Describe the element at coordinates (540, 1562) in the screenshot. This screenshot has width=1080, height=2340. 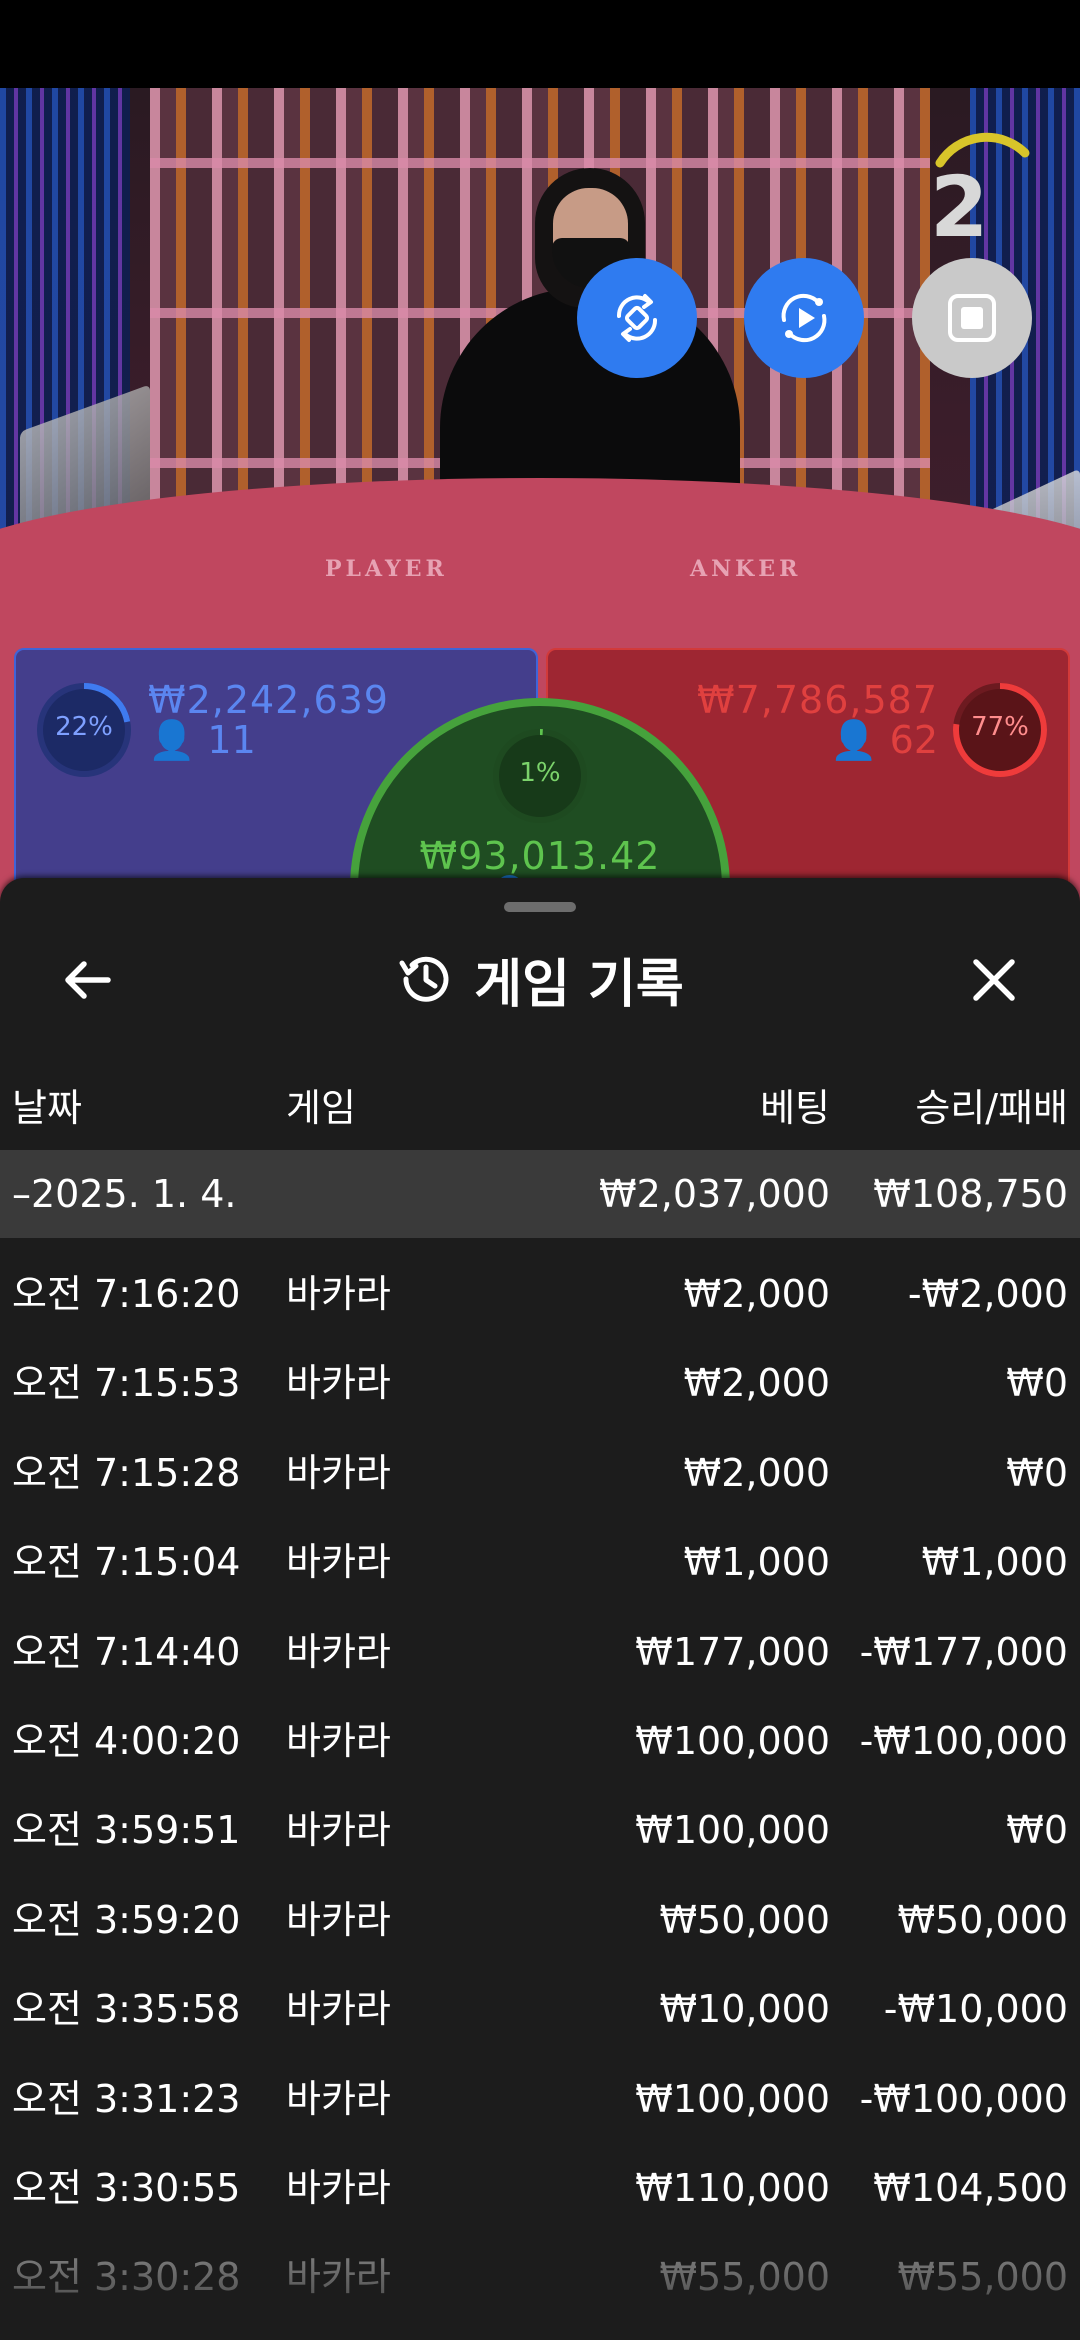
I see `history-row: 오전 7:15:04 바카라 ₩1,000 ₩1,000` at that location.